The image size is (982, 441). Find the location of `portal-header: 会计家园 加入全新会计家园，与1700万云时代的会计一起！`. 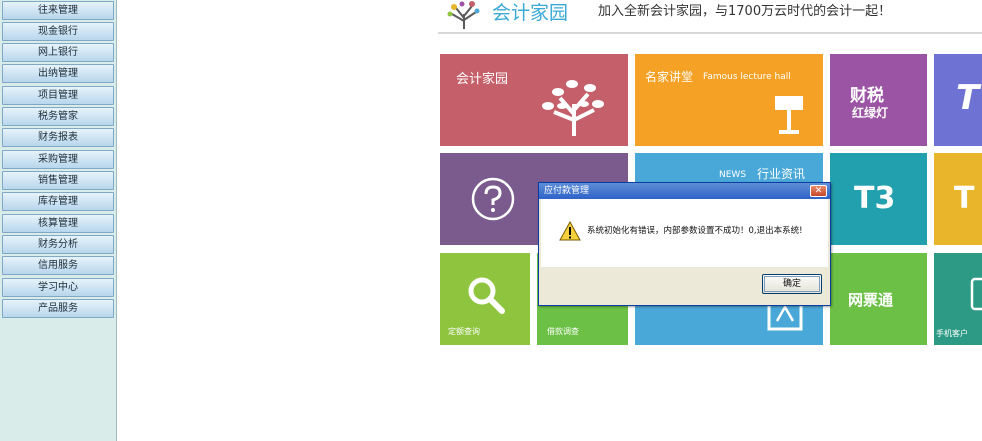

portal-header: 会计家园 加入全新会计家园，与1700万云时代的会计一起！ is located at coordinates (710, 17).